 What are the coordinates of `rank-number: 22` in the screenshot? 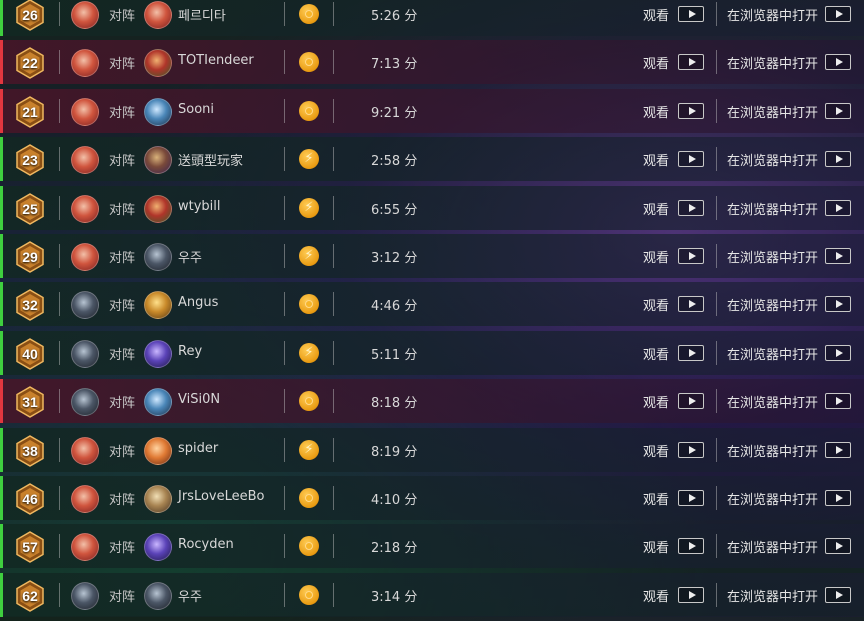 It's located at (30, 63).